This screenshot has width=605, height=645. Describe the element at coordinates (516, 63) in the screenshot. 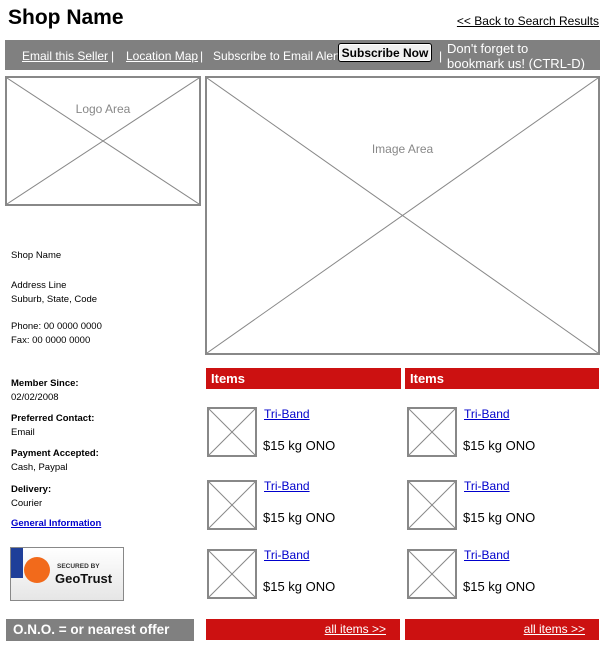

I see `bookmark-line-2: bookmark us! (CTRL-D)` at that location.